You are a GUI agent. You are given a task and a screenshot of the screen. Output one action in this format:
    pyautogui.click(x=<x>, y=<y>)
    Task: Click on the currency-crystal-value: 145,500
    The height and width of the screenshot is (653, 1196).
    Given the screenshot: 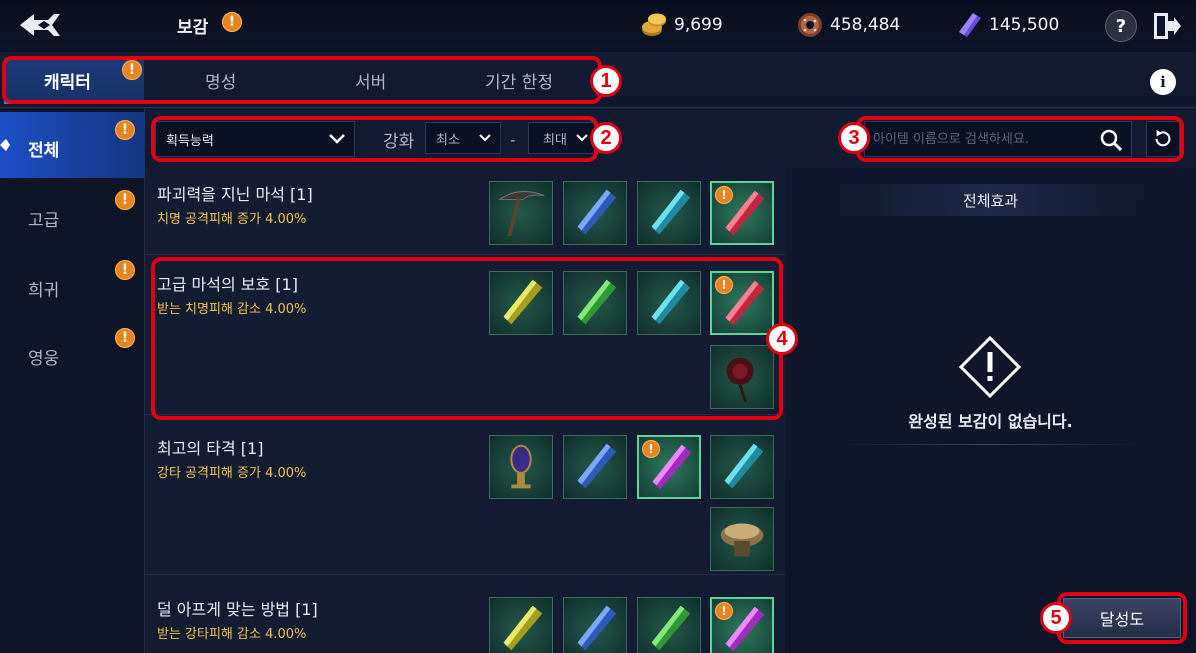 What is the action you would take?
    pyautogui.click(x=1024, y=25)
    